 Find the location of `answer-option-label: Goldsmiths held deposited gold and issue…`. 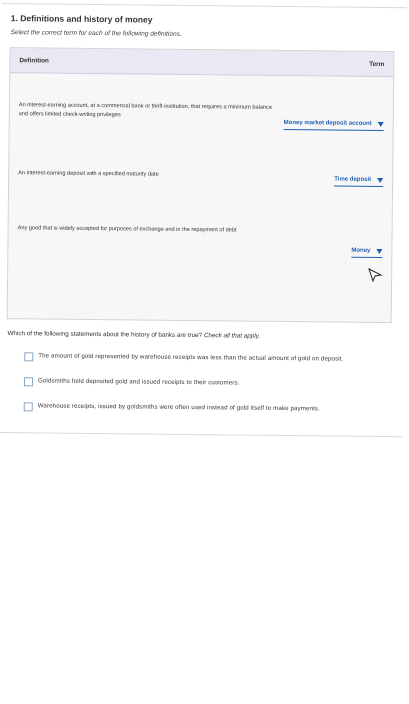

answer-option-label: Goldsmiths held deposited gold and issue… is located at coordinates (139, 381).